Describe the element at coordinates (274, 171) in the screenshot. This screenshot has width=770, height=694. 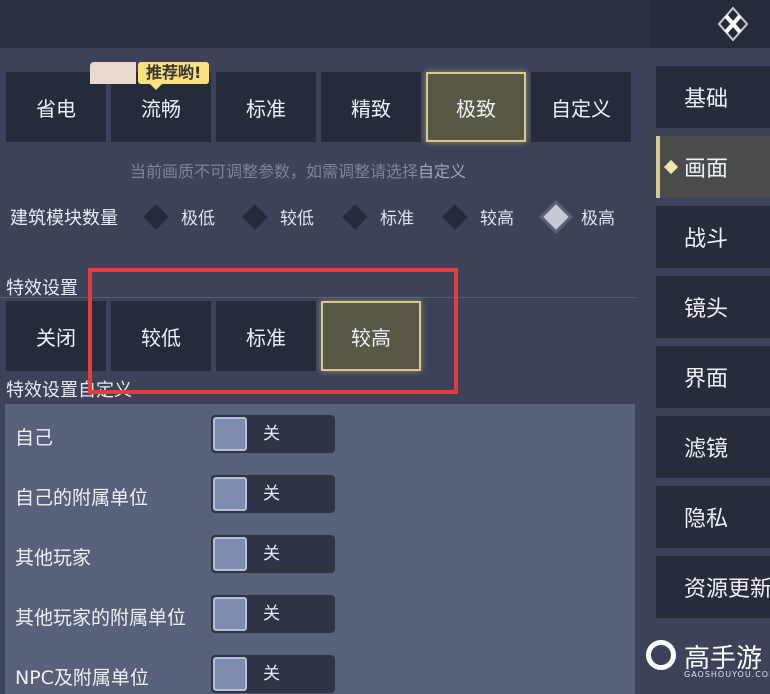
I see `hint-text: 当前画质不可调整参数，如需调整请选择` at that location.